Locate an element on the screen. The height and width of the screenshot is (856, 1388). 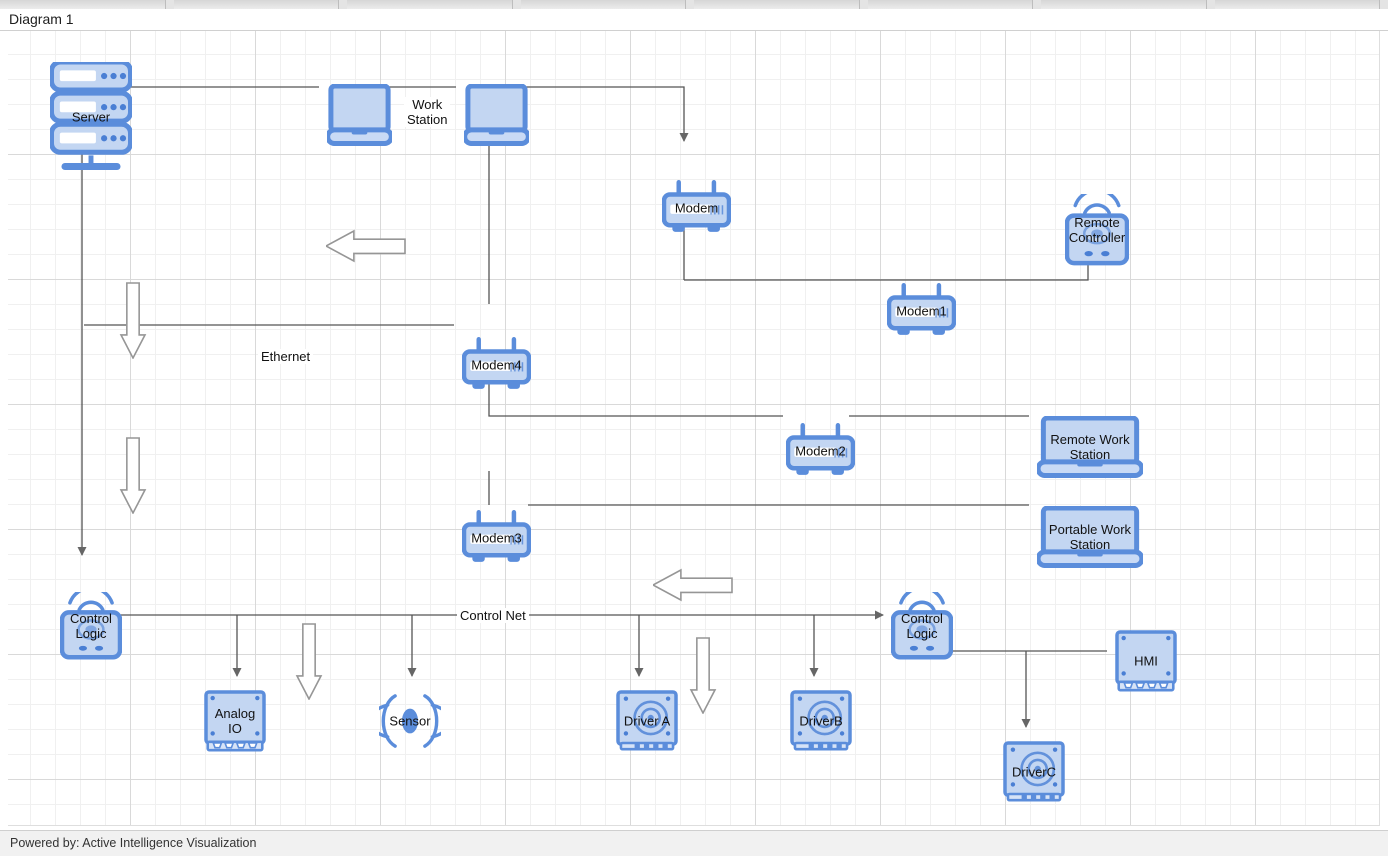
node-remotews: Remote Work Station is located at coordinates (1090, 447).